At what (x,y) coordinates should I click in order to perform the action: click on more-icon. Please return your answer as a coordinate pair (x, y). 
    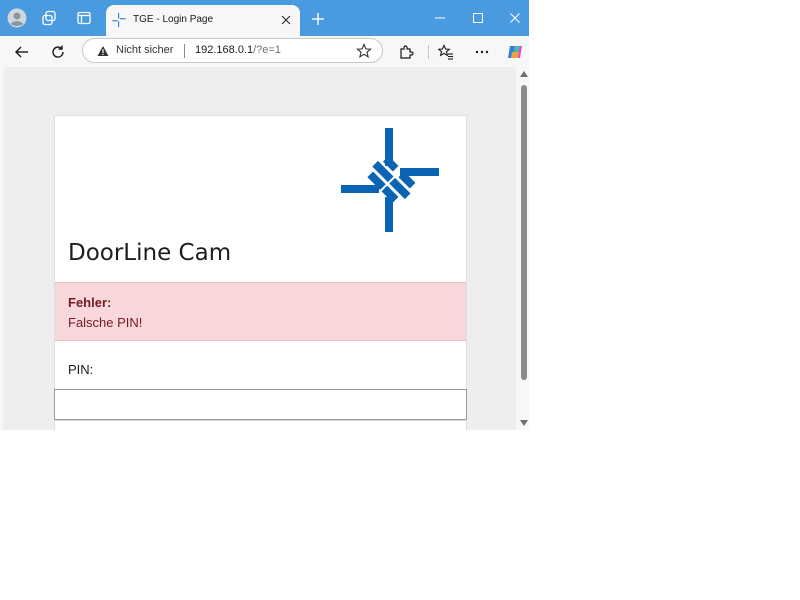
    Looking at the image, I should click on (482, 52).